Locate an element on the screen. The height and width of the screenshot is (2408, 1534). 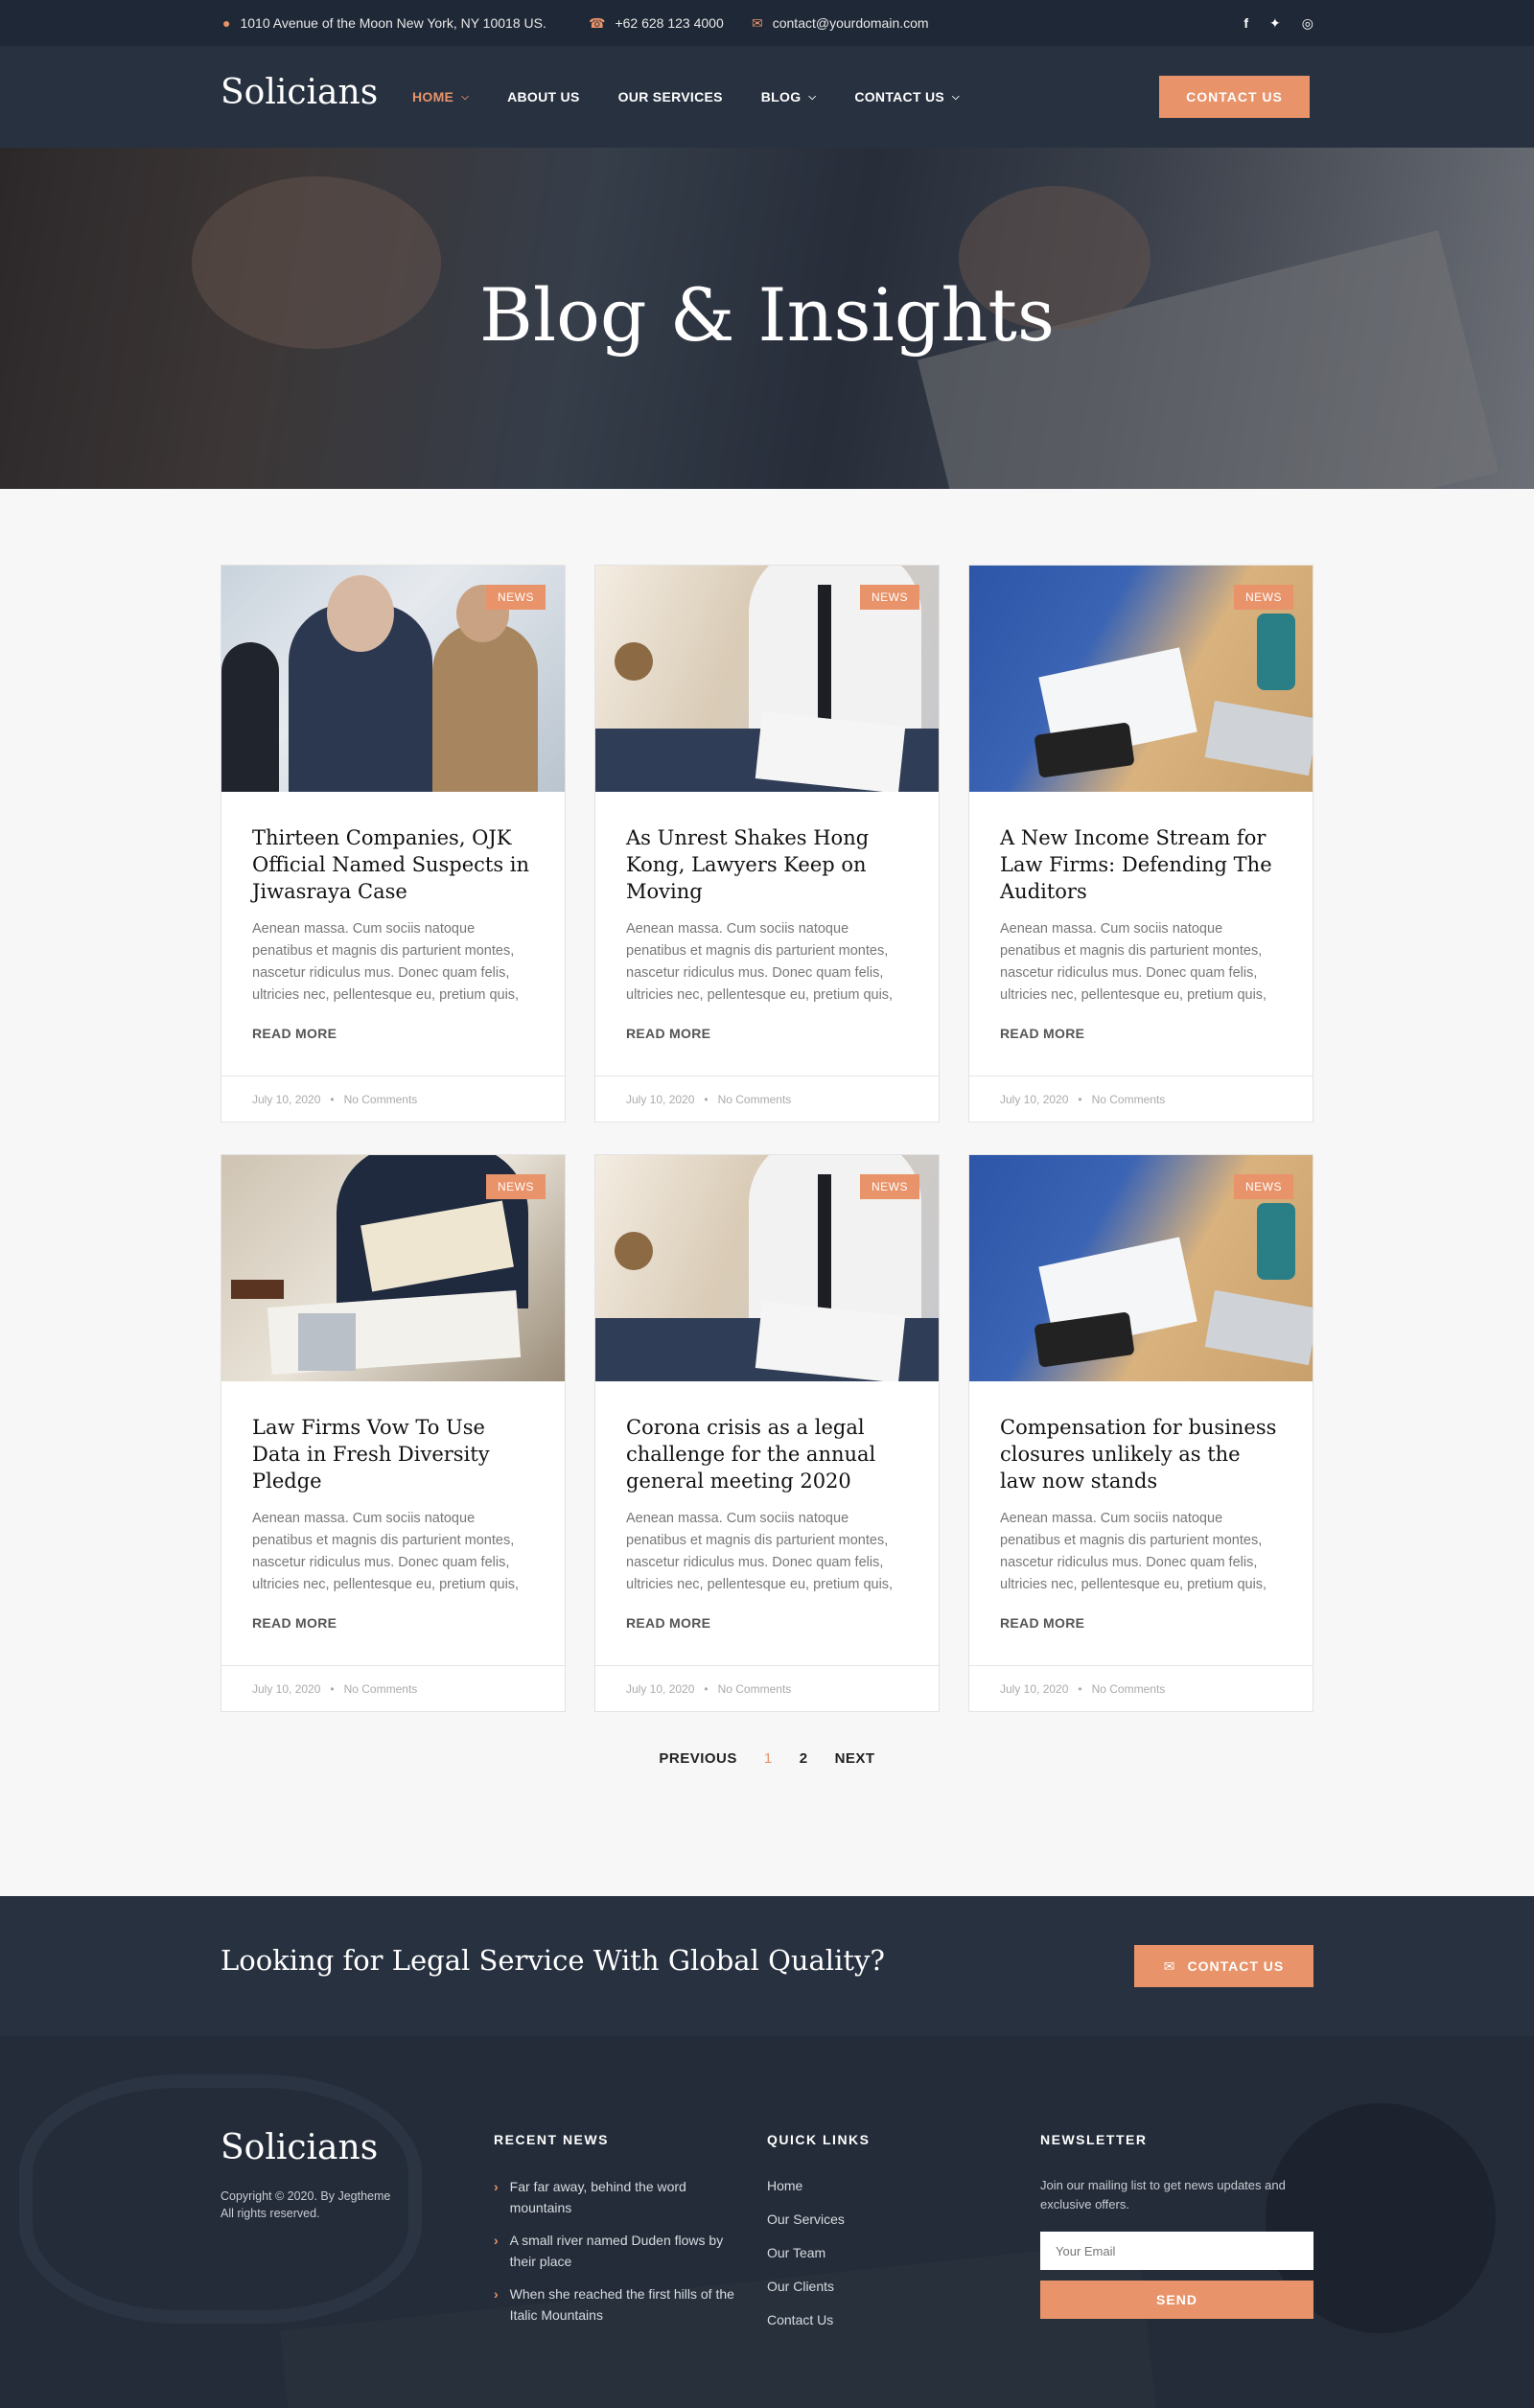
footer-link-services: Our Services is located at coordinates (806, 2219).